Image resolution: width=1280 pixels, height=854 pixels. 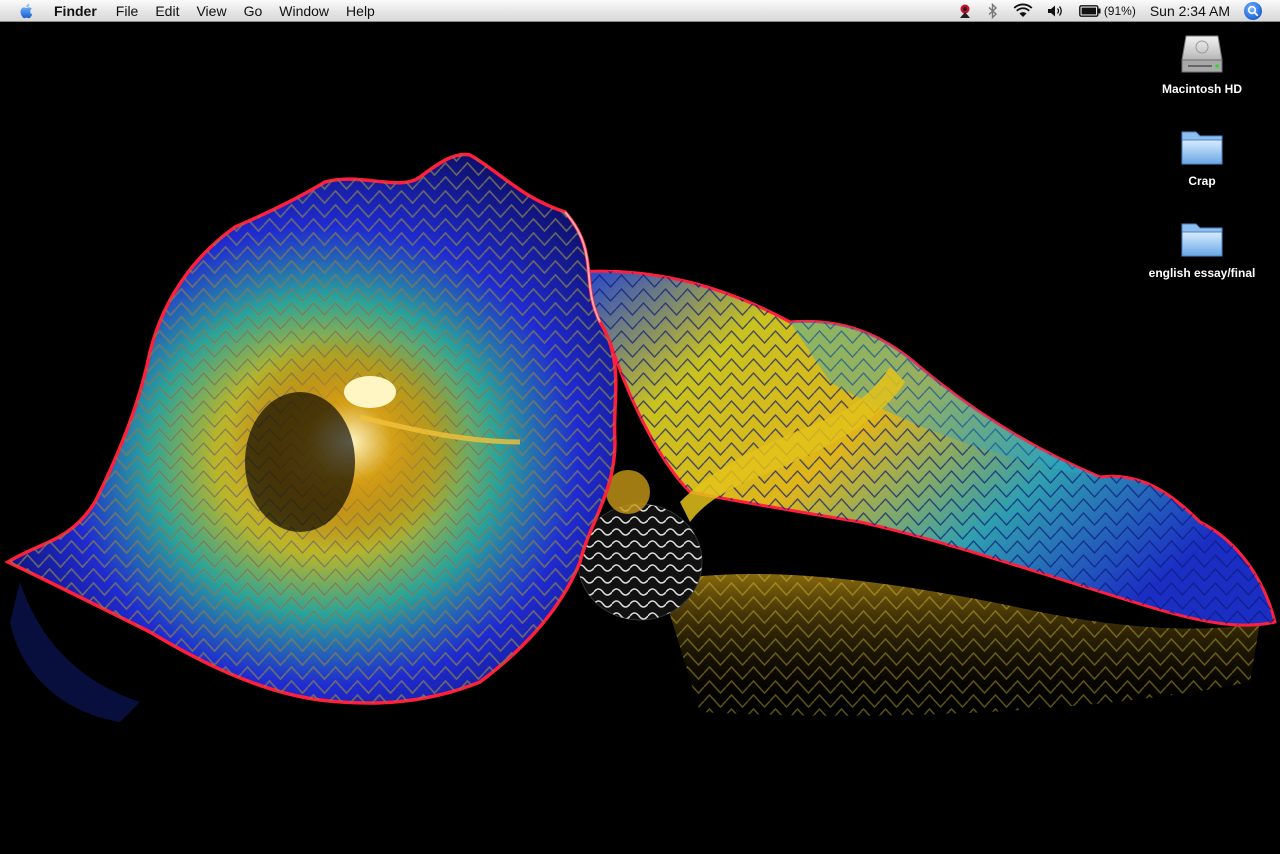 I want to click on bluetooth-icon, so click(x=993, y=10).